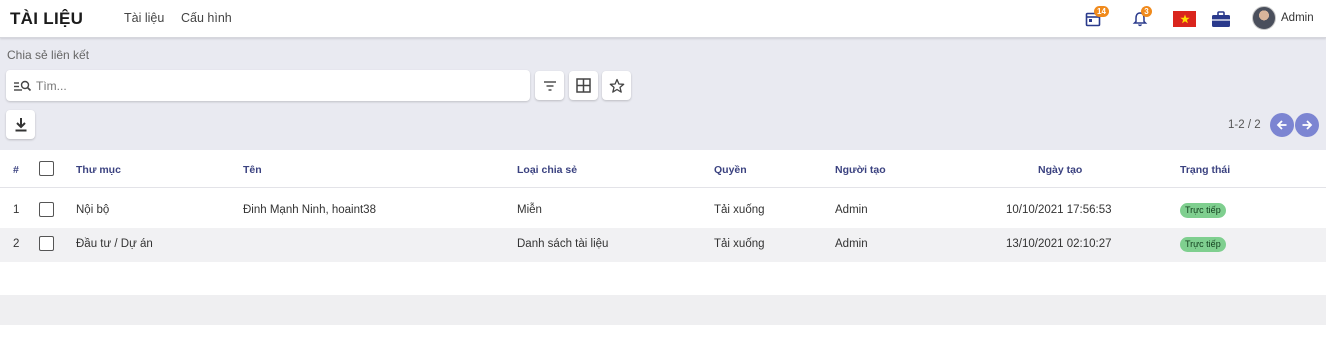 This screenshot has height=341, width=1326. Describe the element at coordinates (1205, 170) in the screenshot. I see `col-status: Trạng thái` at that location.